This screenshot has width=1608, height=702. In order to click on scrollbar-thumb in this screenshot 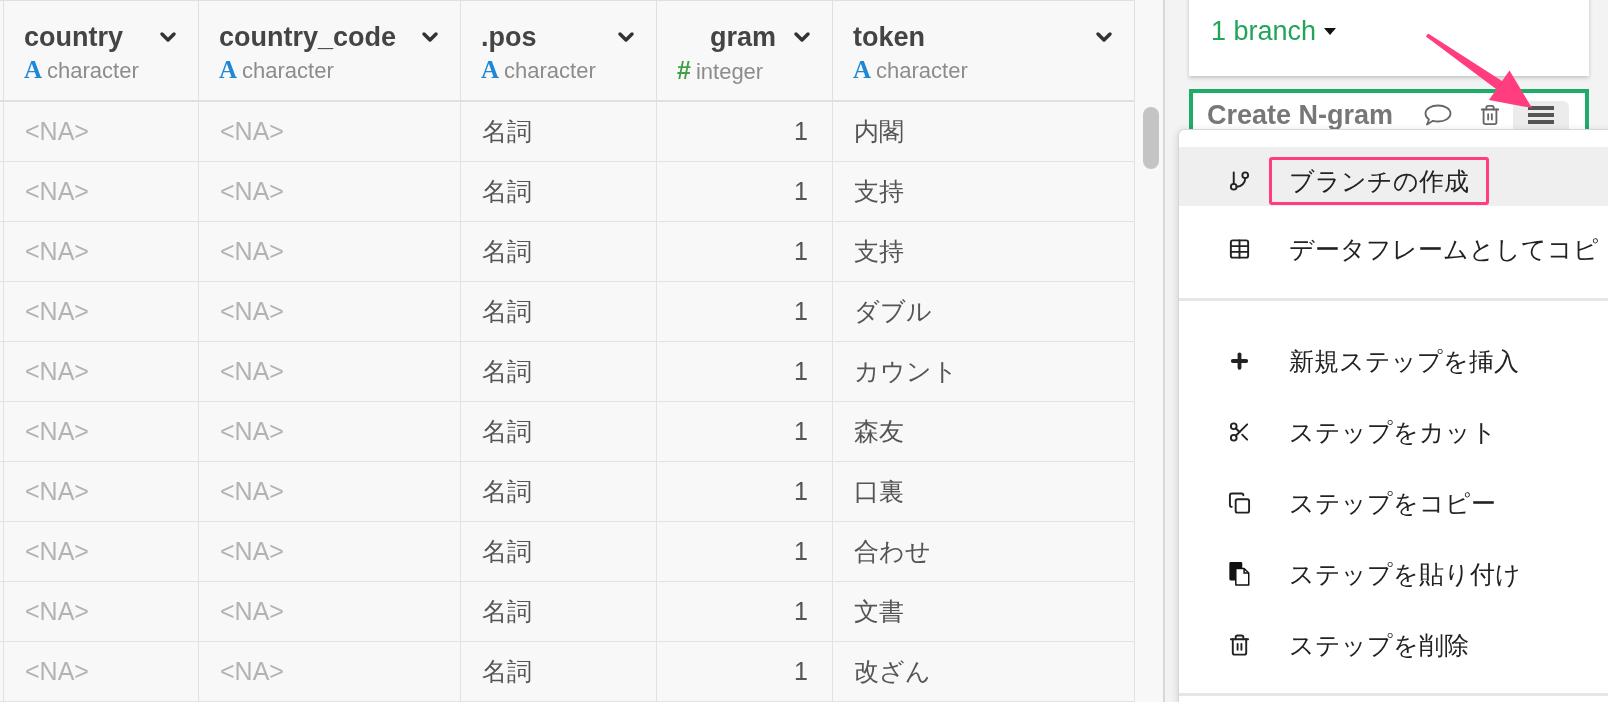, I will do `click(1151, 138)`.